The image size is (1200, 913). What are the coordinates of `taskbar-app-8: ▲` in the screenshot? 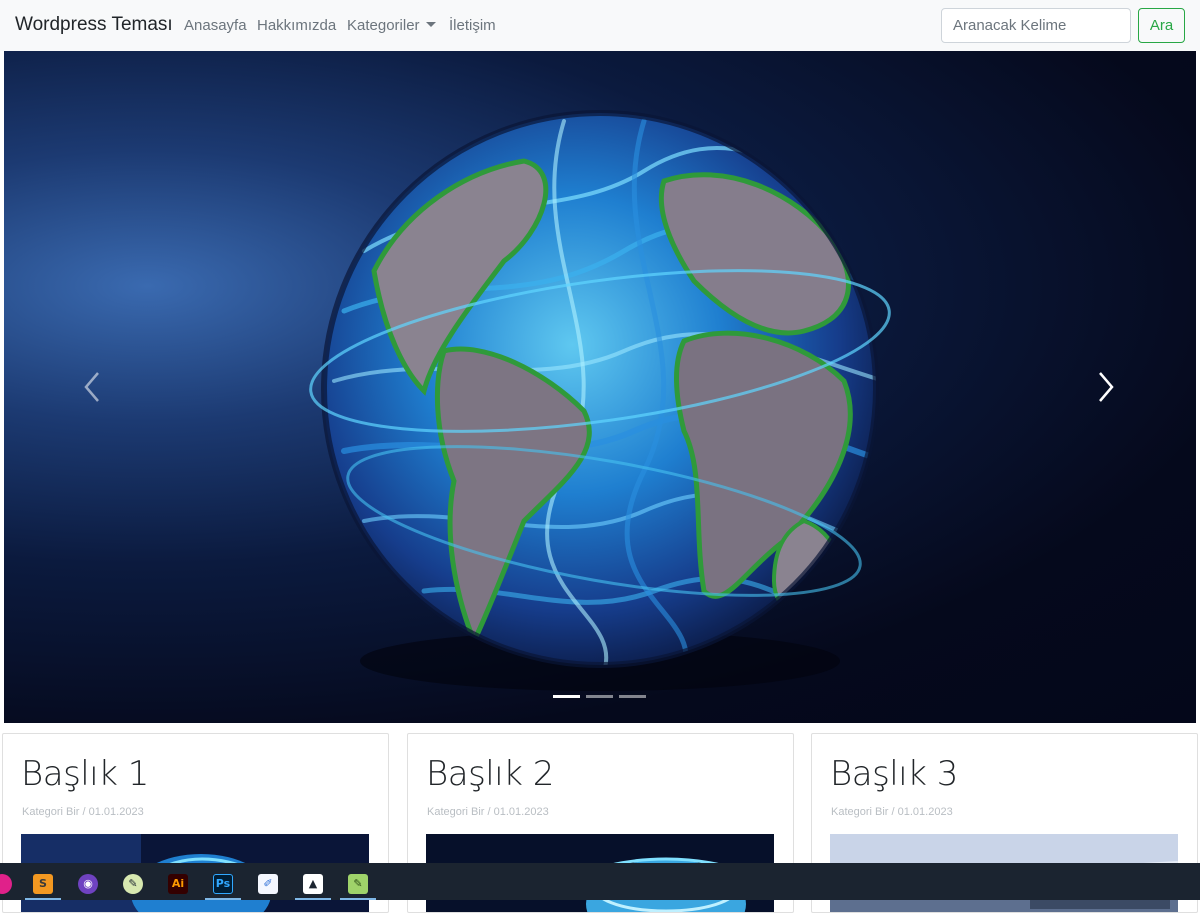 It's located at (313, 883).